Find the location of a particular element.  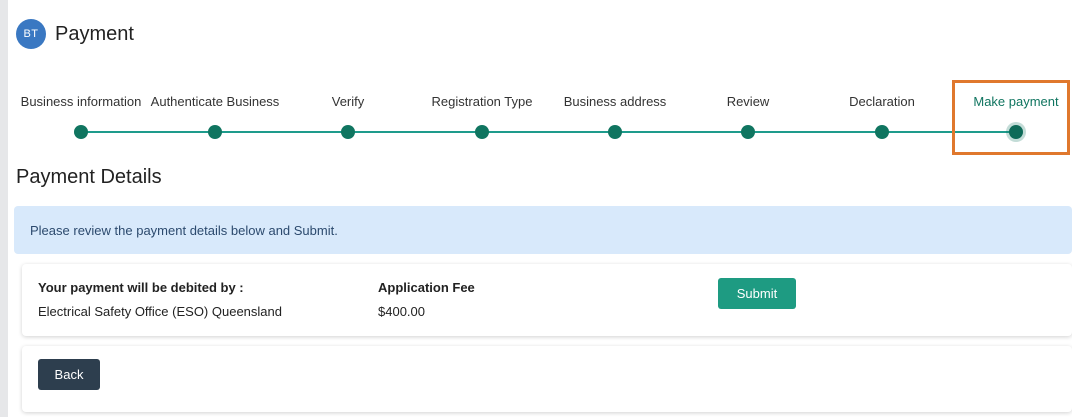

step-business-information: Business information is located at coordinates (81, 107).